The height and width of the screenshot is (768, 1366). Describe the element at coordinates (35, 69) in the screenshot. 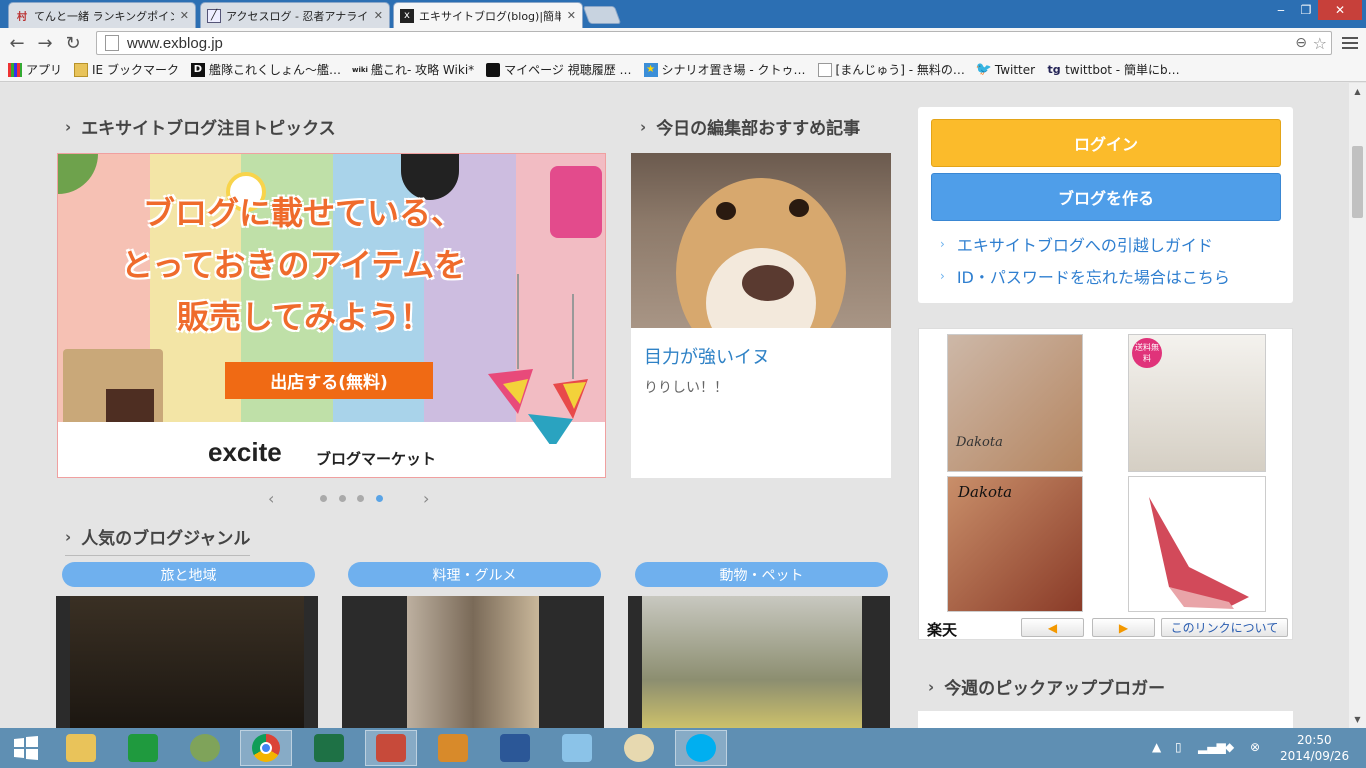

I see `bookmark-apps: アプリ` at that location.